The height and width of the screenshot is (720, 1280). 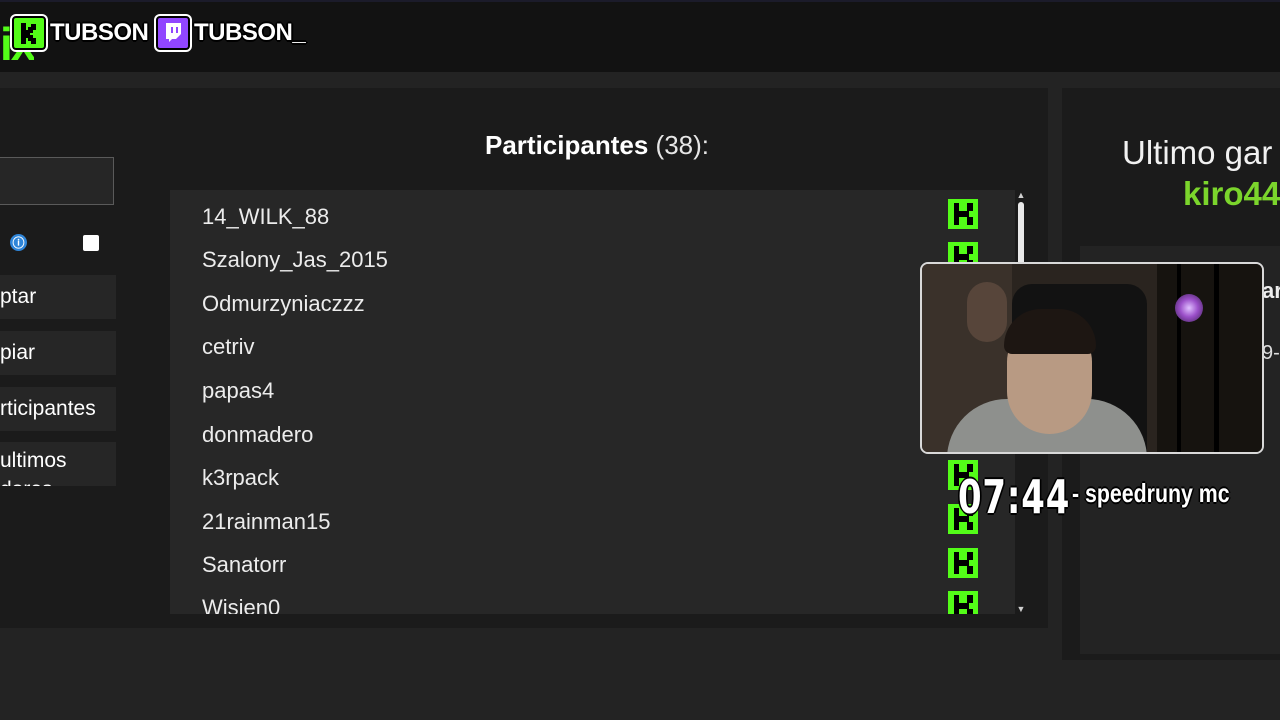 What do you see at coordinates (1231, 193) in the screenshot?
I see `last-winner-name: kiro44` at bounding box center [1231, 193].